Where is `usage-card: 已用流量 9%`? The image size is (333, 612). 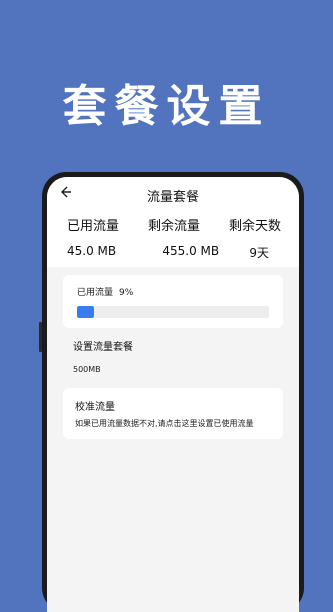
usage-card: 已用流量 9% is located at coordinates (173, 301).